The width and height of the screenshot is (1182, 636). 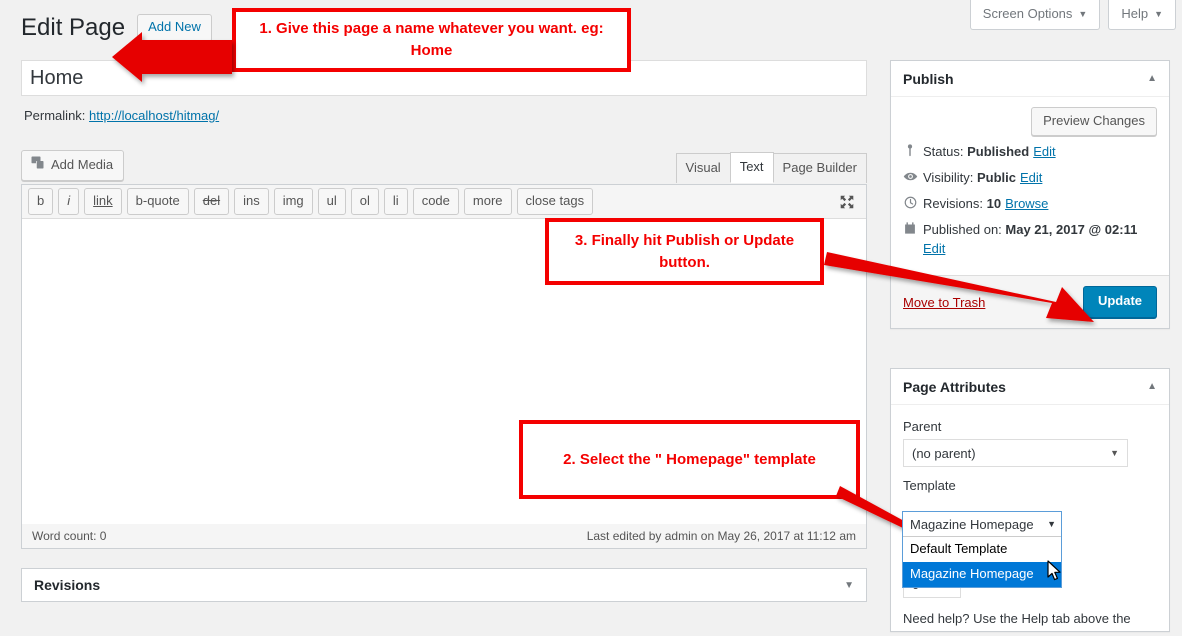 What do you see at coordinates (1015, 453) in the screenshot?
I see `parent-select: (no parent) ▼` at bounding box center [1015, 453].